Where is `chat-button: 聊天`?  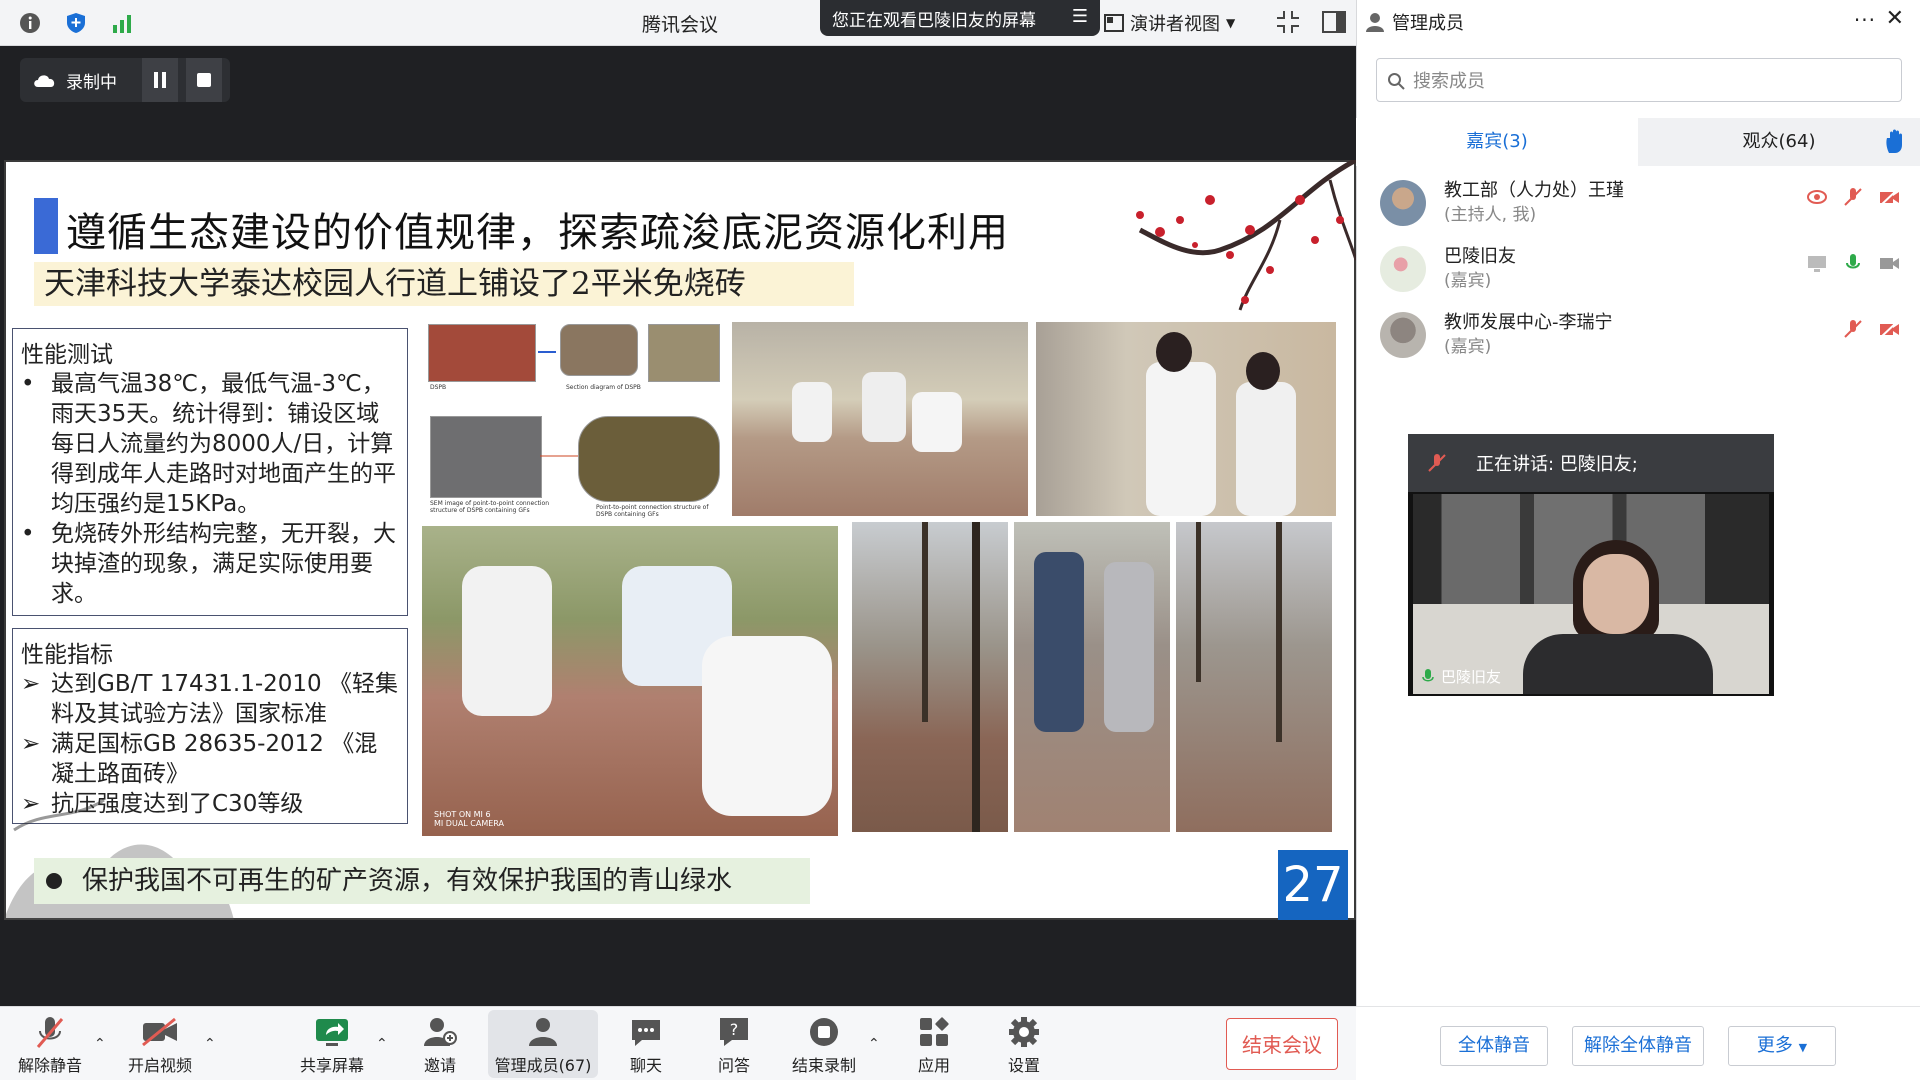
chat-button: 聊天 is located at coordinates (646, 1044).